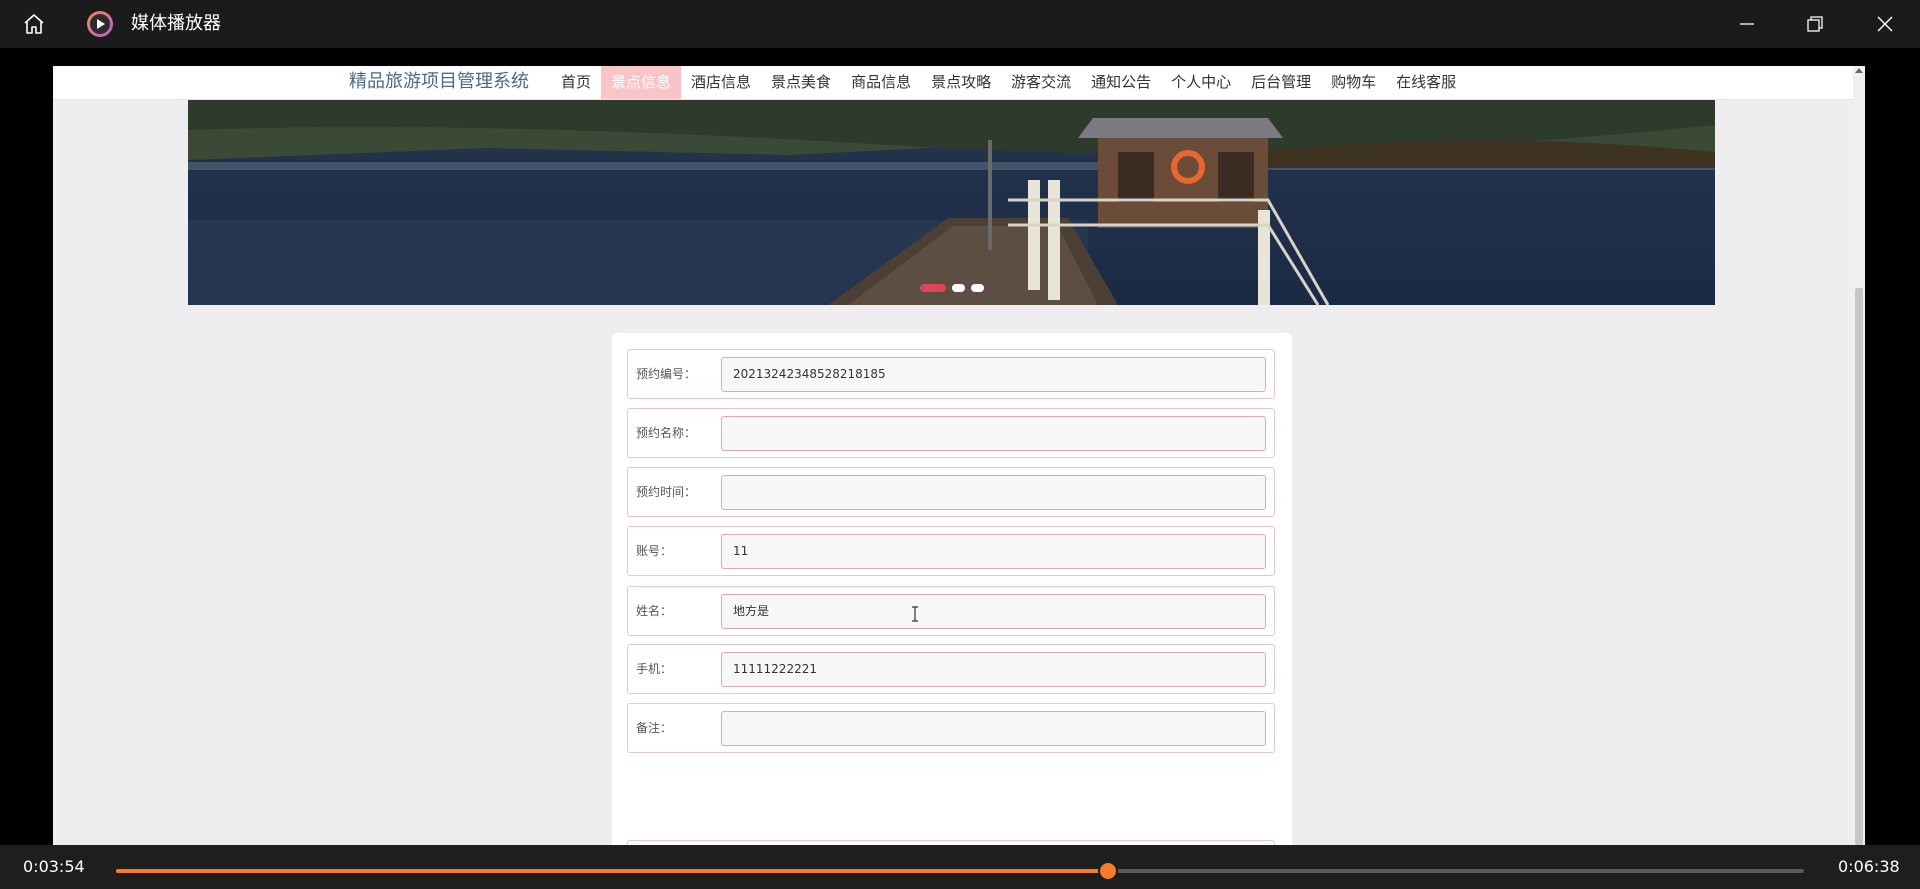 The image size is (1920, 889). I want to click on field-input: 地方是, so click(993, 611).